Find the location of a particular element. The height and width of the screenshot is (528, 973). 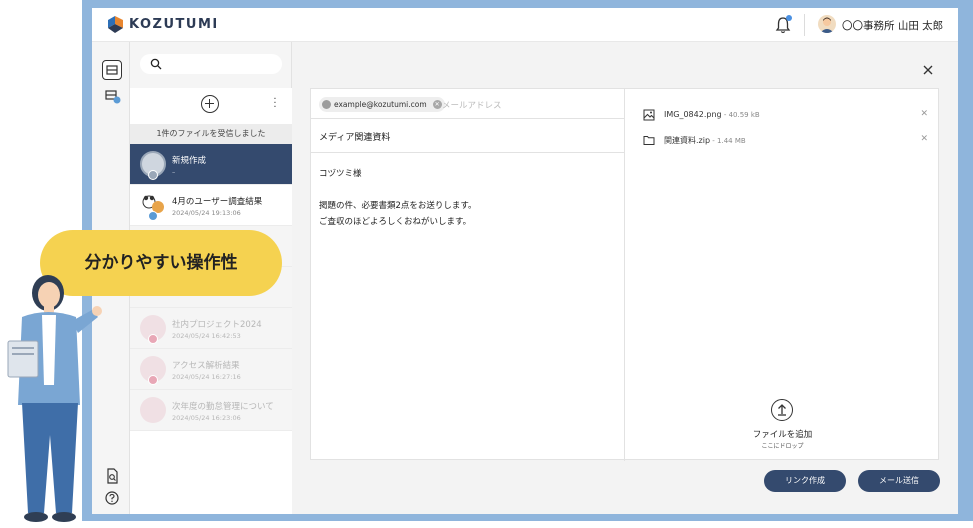

person-illustration is located at coordinates (54, 393).